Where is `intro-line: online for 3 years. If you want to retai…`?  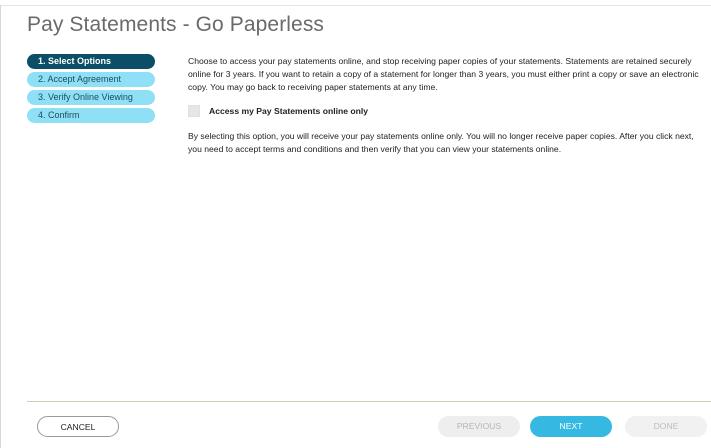 intro-line: online for 3 years. If you want to retai… is located at coordinates (443, 74).